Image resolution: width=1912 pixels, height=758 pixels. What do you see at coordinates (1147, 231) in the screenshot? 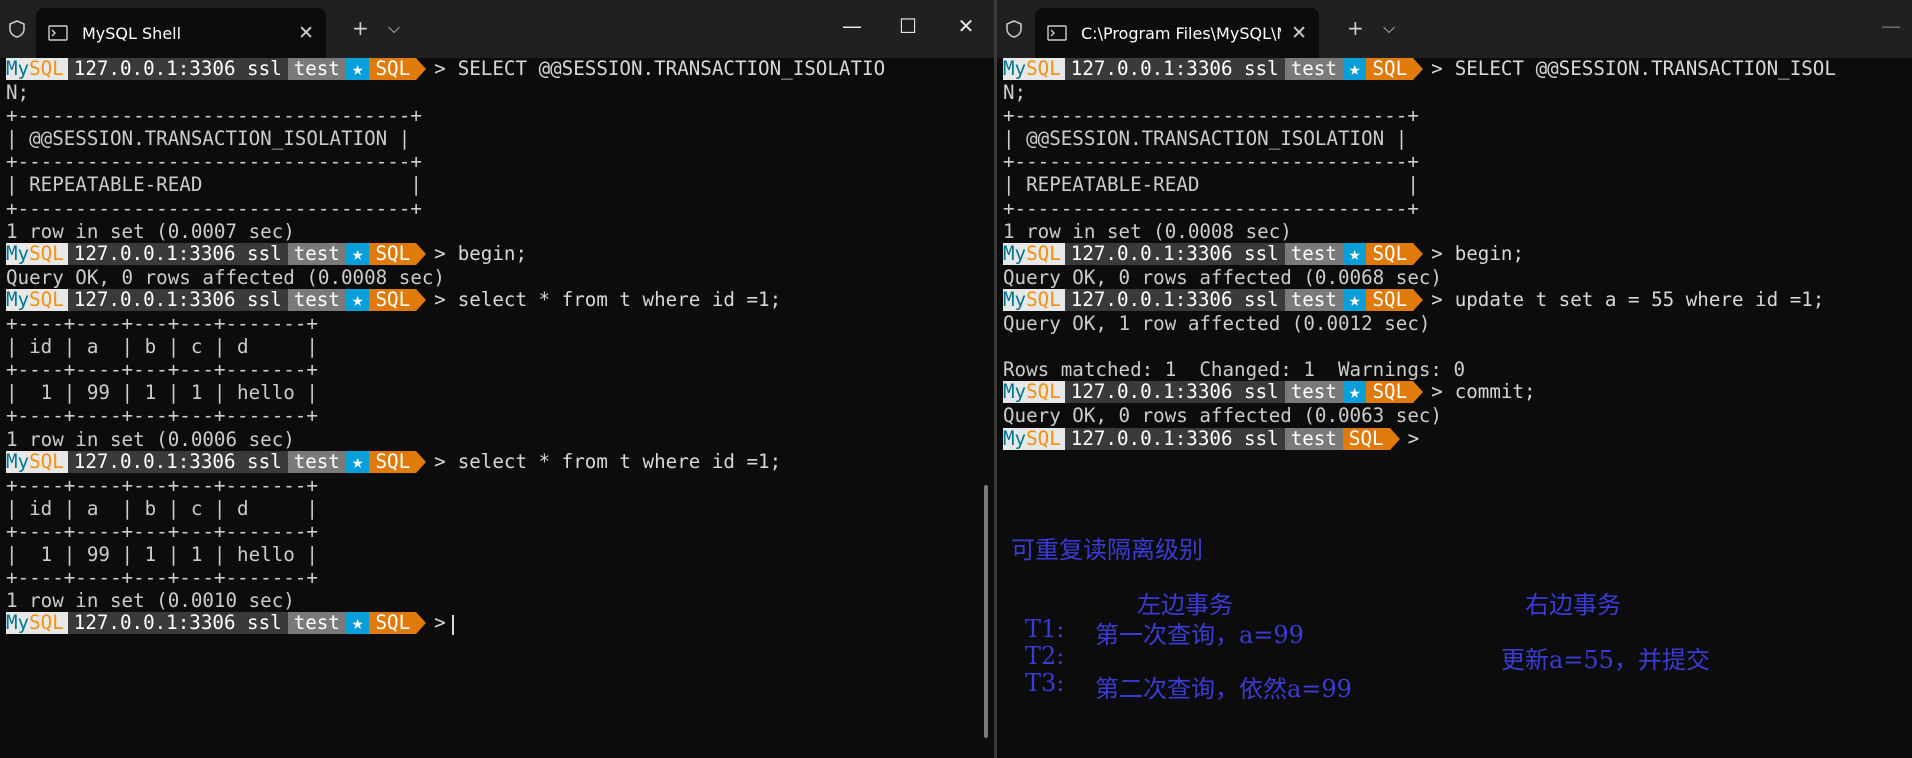
I see `output-line: 1 row in set (0.0008 sec)` at bounding box center [1147, 231].